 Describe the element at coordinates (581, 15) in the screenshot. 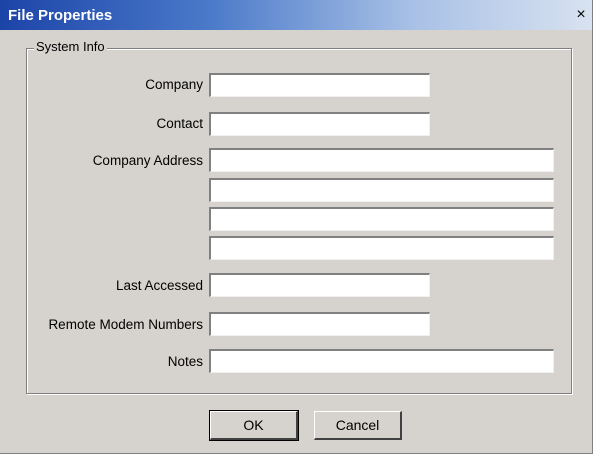

I see `close-icon: ×` at that location.